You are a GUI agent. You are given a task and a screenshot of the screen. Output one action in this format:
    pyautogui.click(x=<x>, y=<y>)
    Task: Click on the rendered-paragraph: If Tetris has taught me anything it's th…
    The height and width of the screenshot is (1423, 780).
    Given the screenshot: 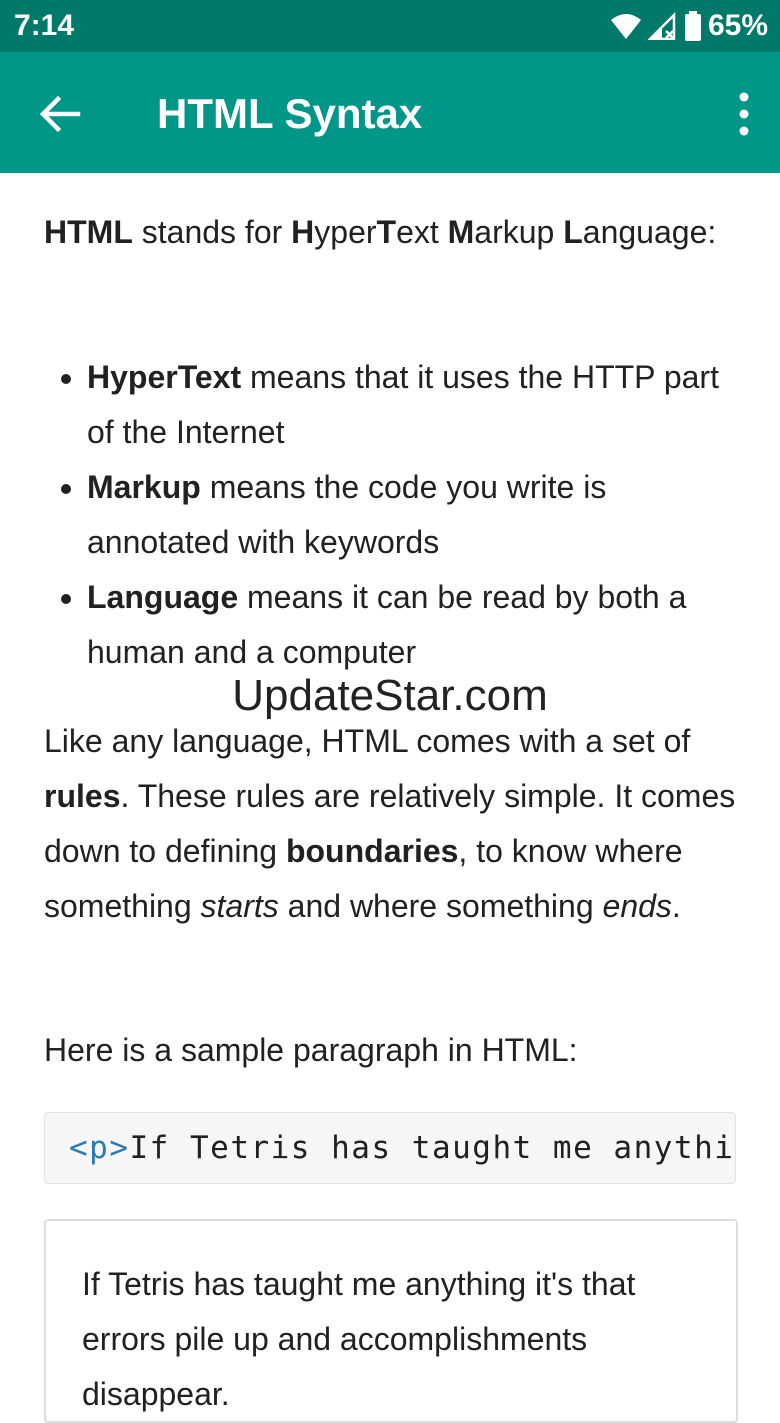 What is the action you would take?
    pyautogui.click(x=359, y=1339)
    